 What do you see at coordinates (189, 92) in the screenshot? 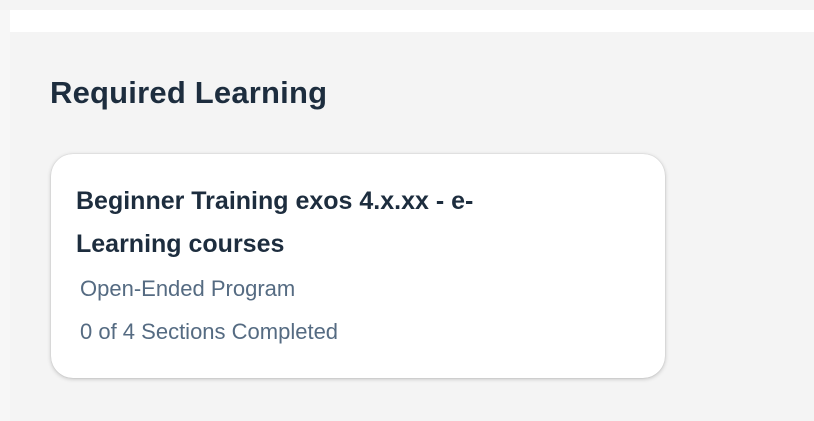
I see `section-title: Required Learning` at bounding box center [189, 92].